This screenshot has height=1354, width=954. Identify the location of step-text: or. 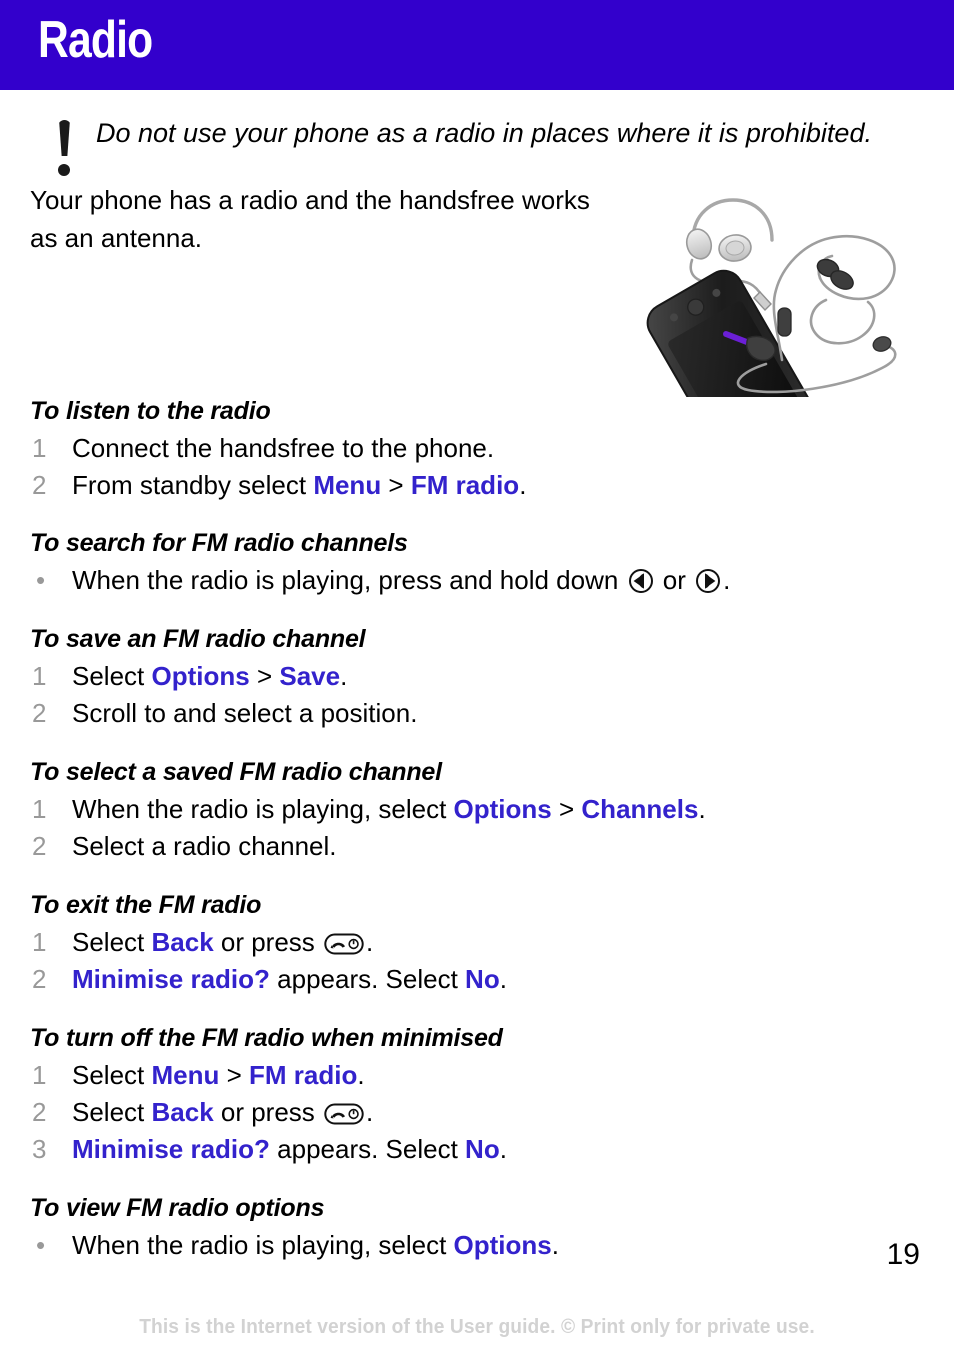
(674, 580).